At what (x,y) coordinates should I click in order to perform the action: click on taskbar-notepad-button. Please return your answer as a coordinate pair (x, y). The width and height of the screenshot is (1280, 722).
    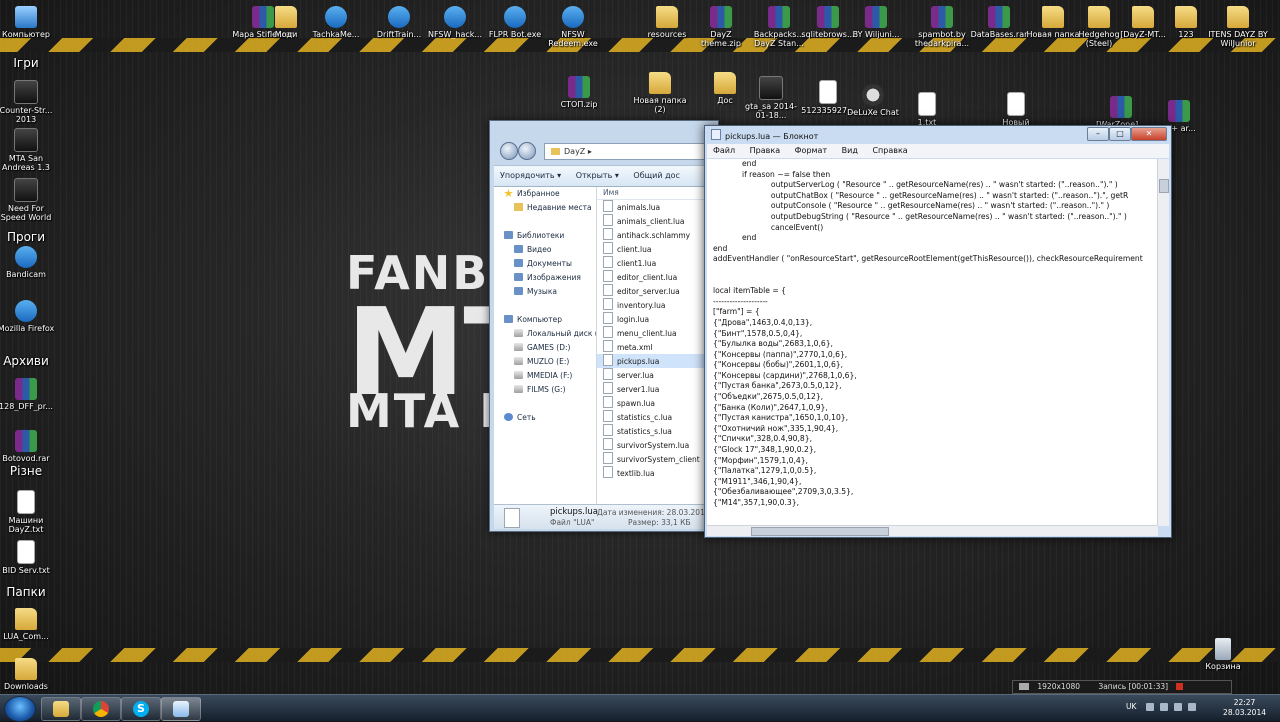
    Looking at the image, I should click on (181, 709).